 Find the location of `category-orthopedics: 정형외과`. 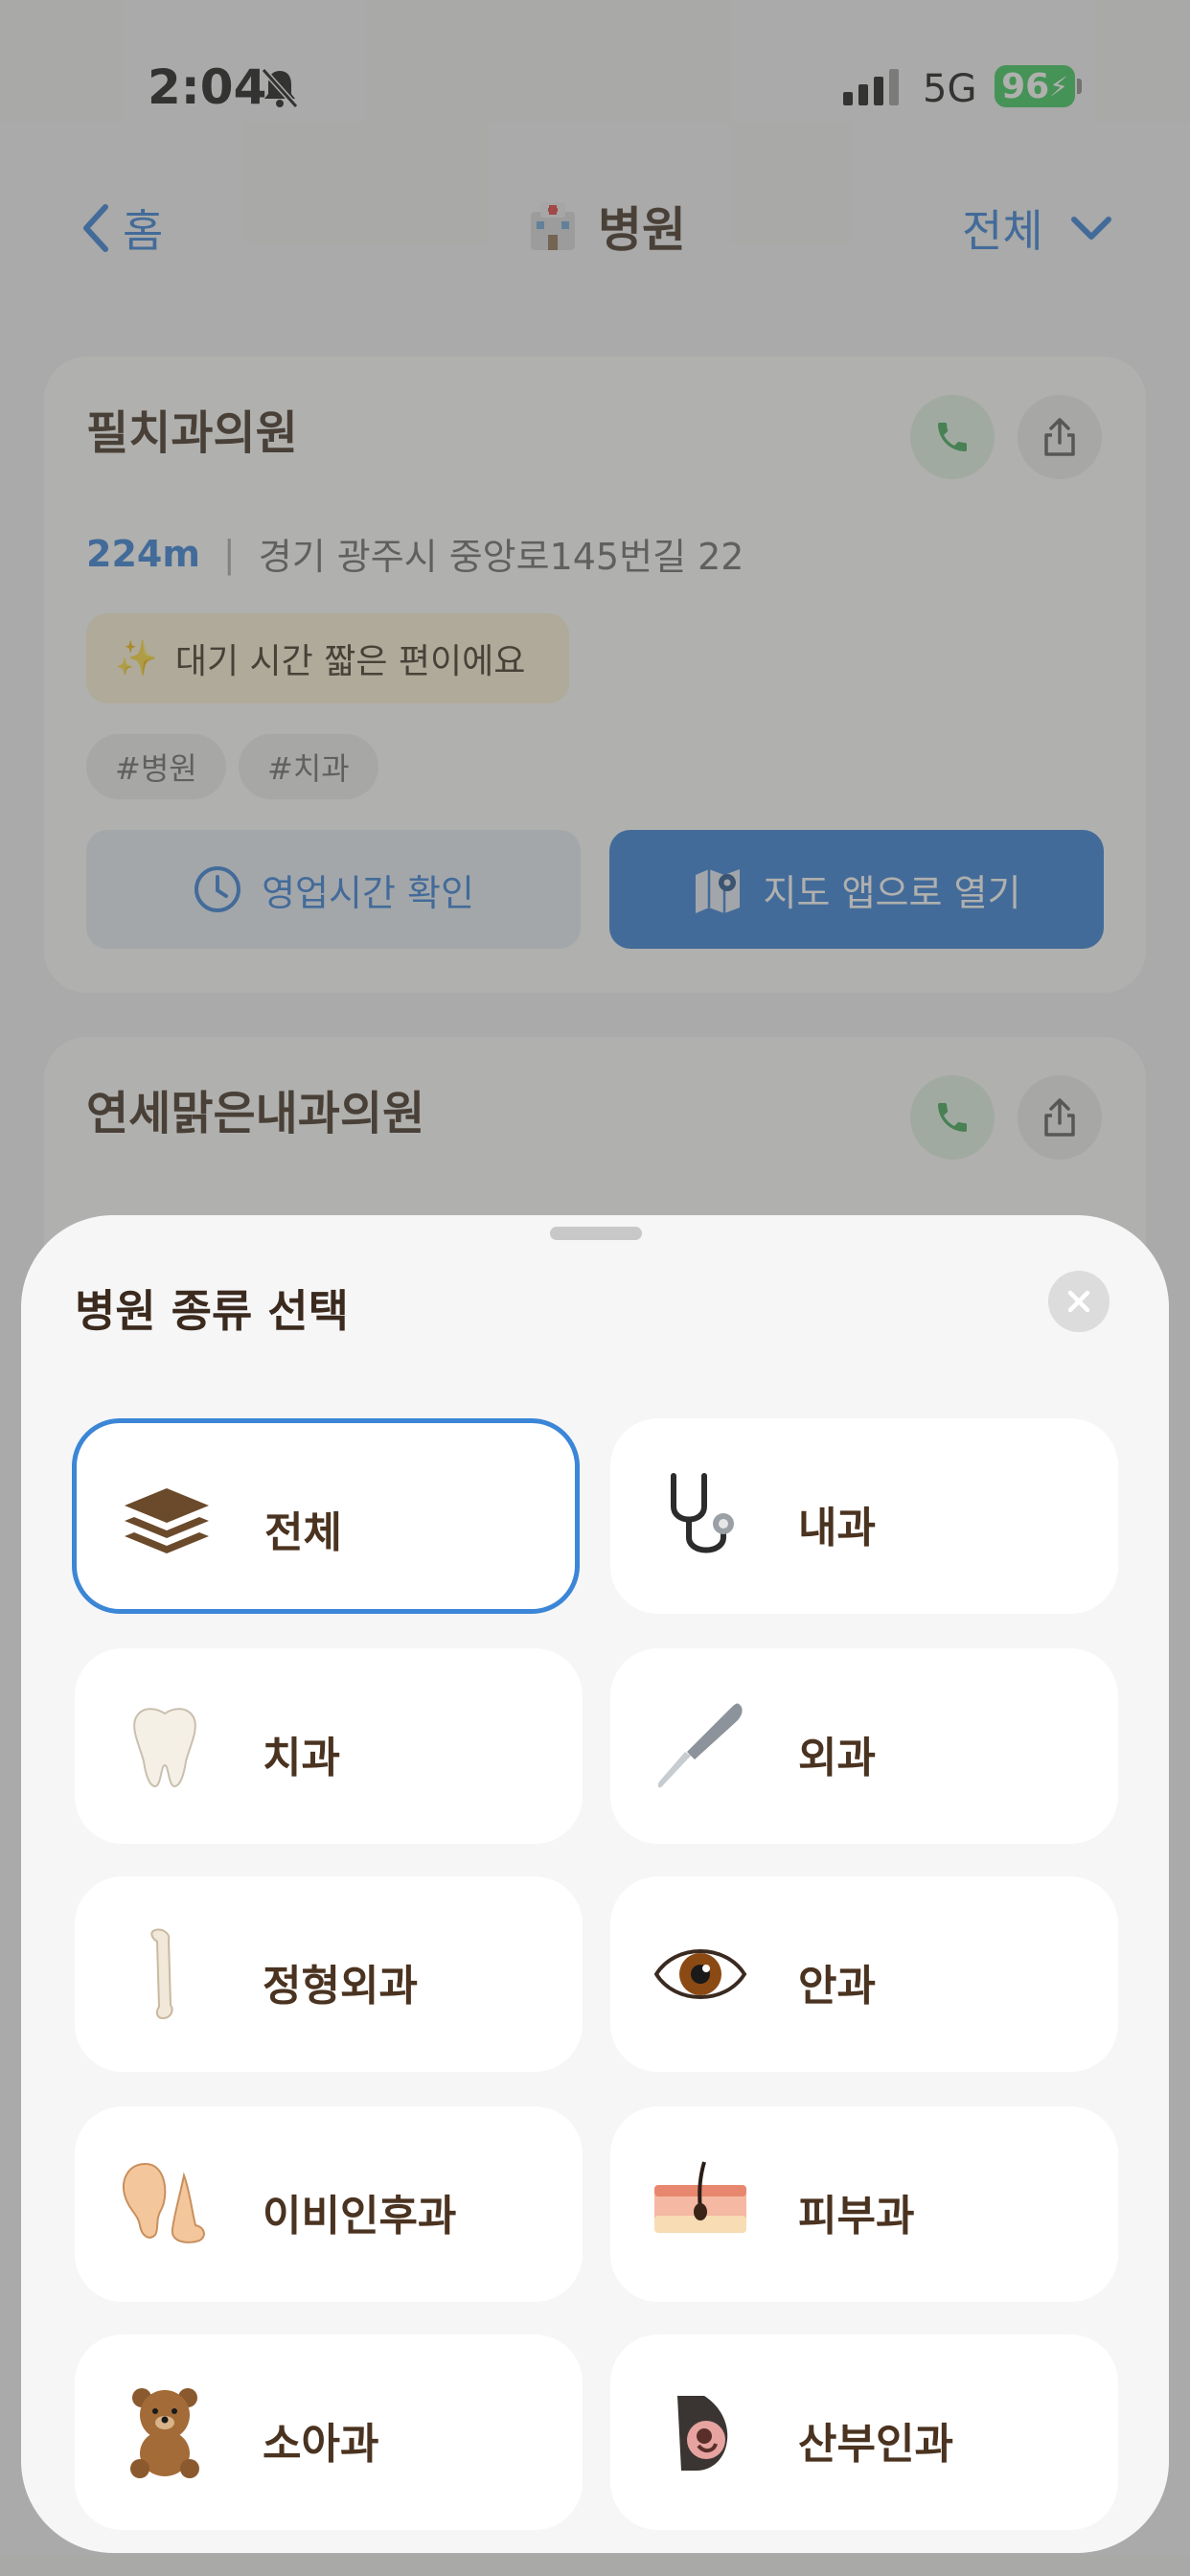

category-orthopedics: 정형외과 is located at coordinates (329, 1974).